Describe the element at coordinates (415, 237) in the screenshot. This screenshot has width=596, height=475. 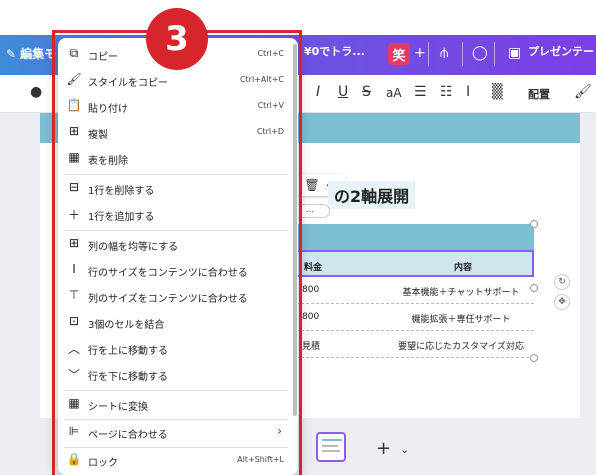
I see `table-top-row` at that location.